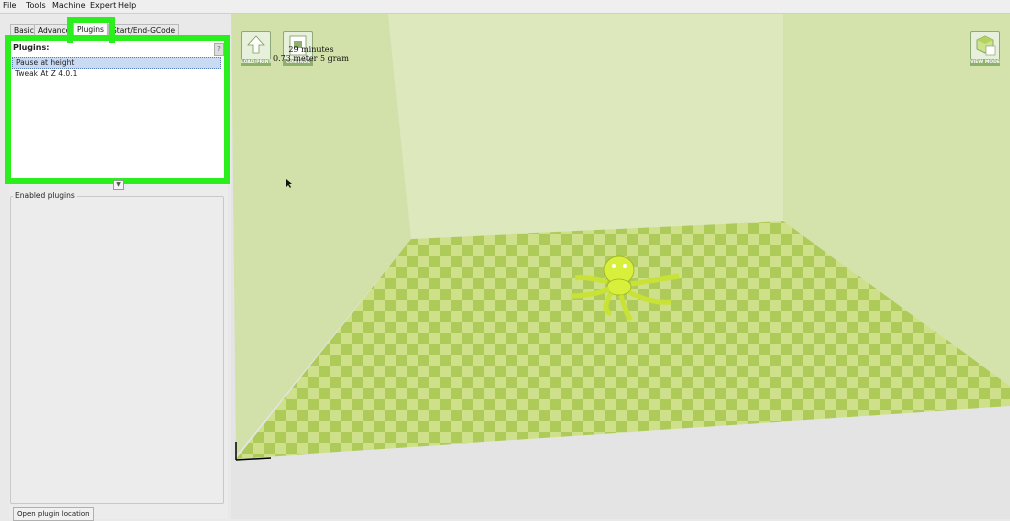 This screenshot has width=1010, height=521. What do you see at coordinates (127, 5) in the screenshot?
I see `menu-help: Help` at bounding box center [127, 5].